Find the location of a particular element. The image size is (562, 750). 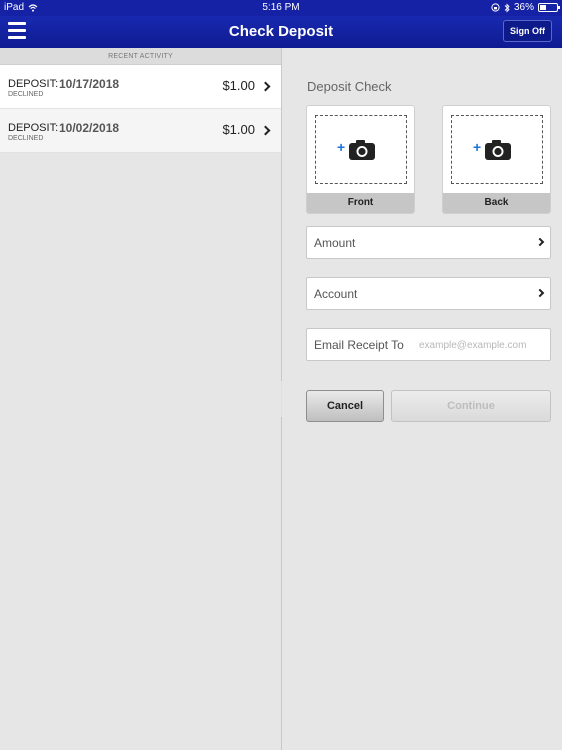

status-time: 5:16 PM is located at coordinates (281, 7).